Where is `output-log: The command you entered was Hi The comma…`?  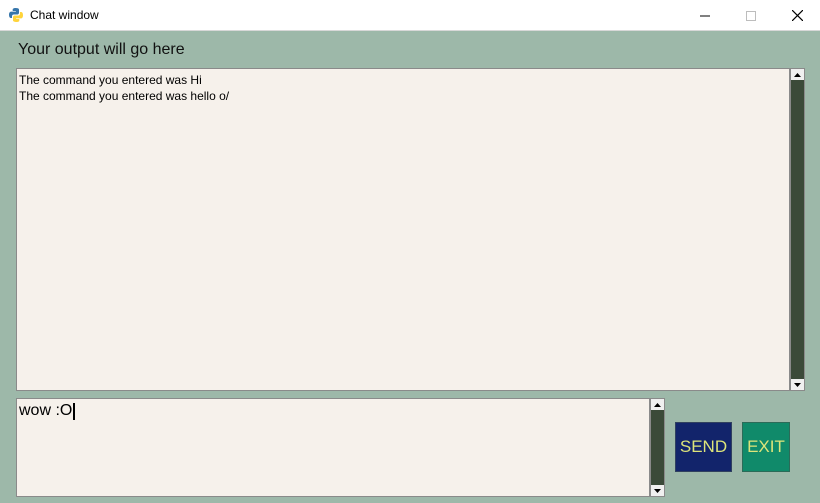
output-log: The command you entered was Hi The comma… is located at coordinates (124, 88).